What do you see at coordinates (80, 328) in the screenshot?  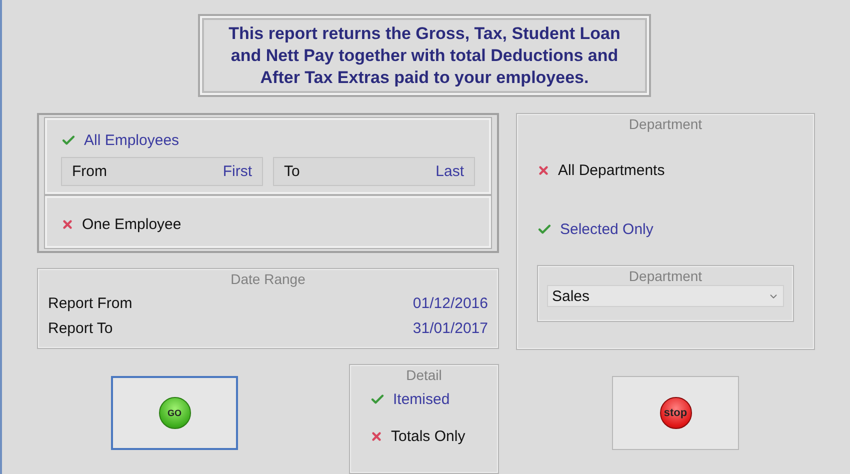 I see `date-label: Report To` at bounding box center [80, 328].